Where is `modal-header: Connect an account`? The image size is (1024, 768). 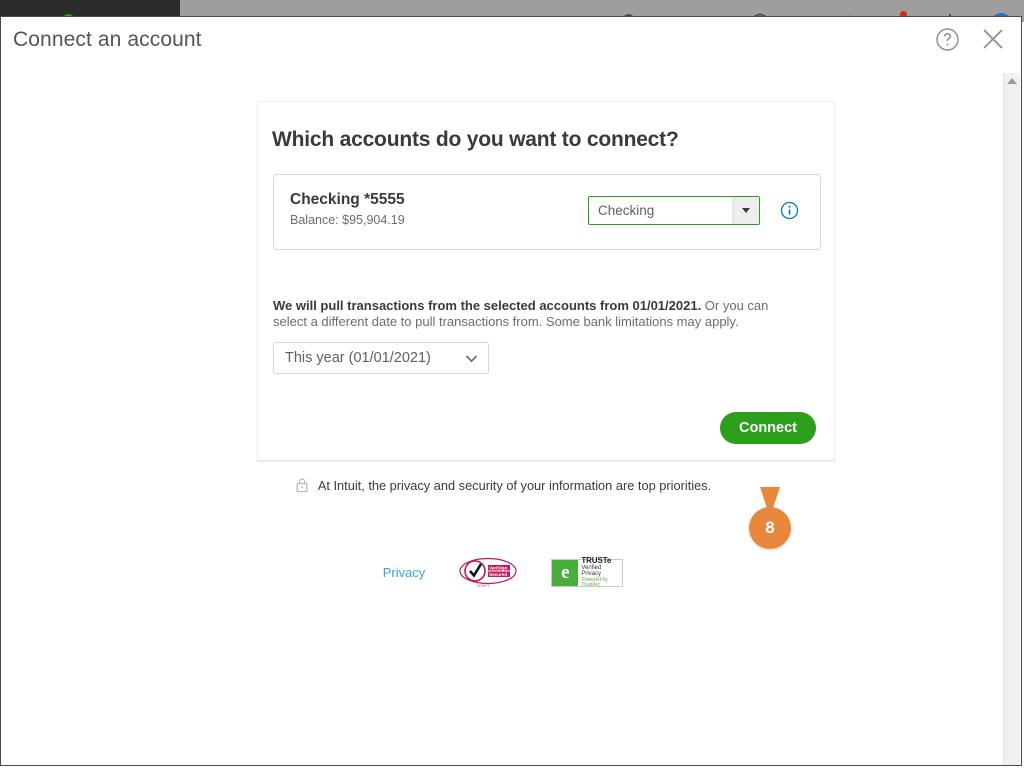
modal-header: Connect an account is located at coordinates (511, 40).